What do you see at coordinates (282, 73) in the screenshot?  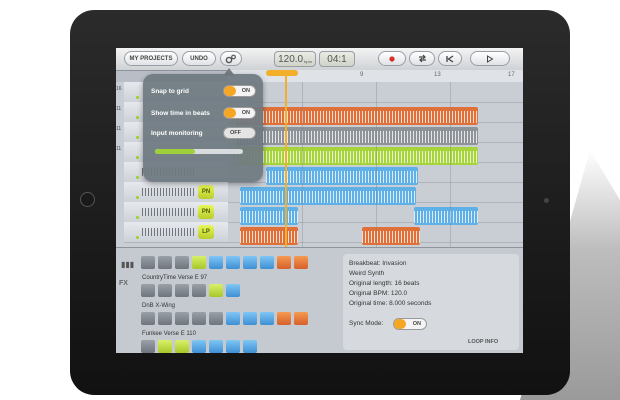 I see `playhead-handle` at bounding box center [282, 73].